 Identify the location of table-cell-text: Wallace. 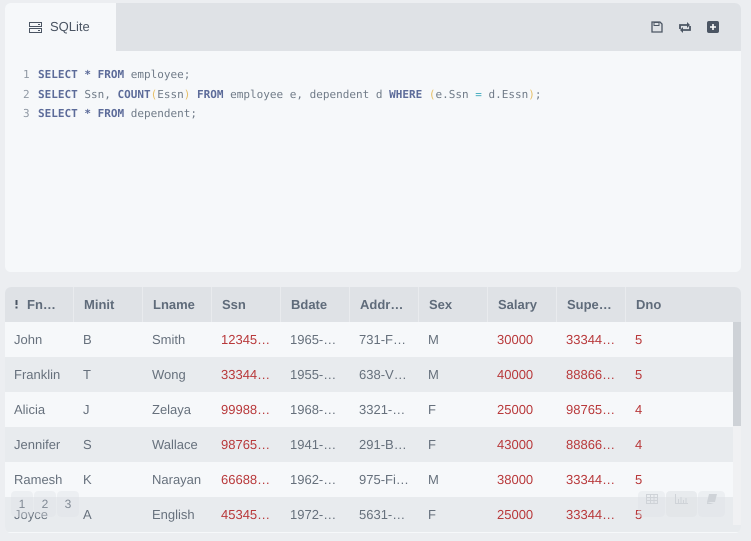
(175, 445).